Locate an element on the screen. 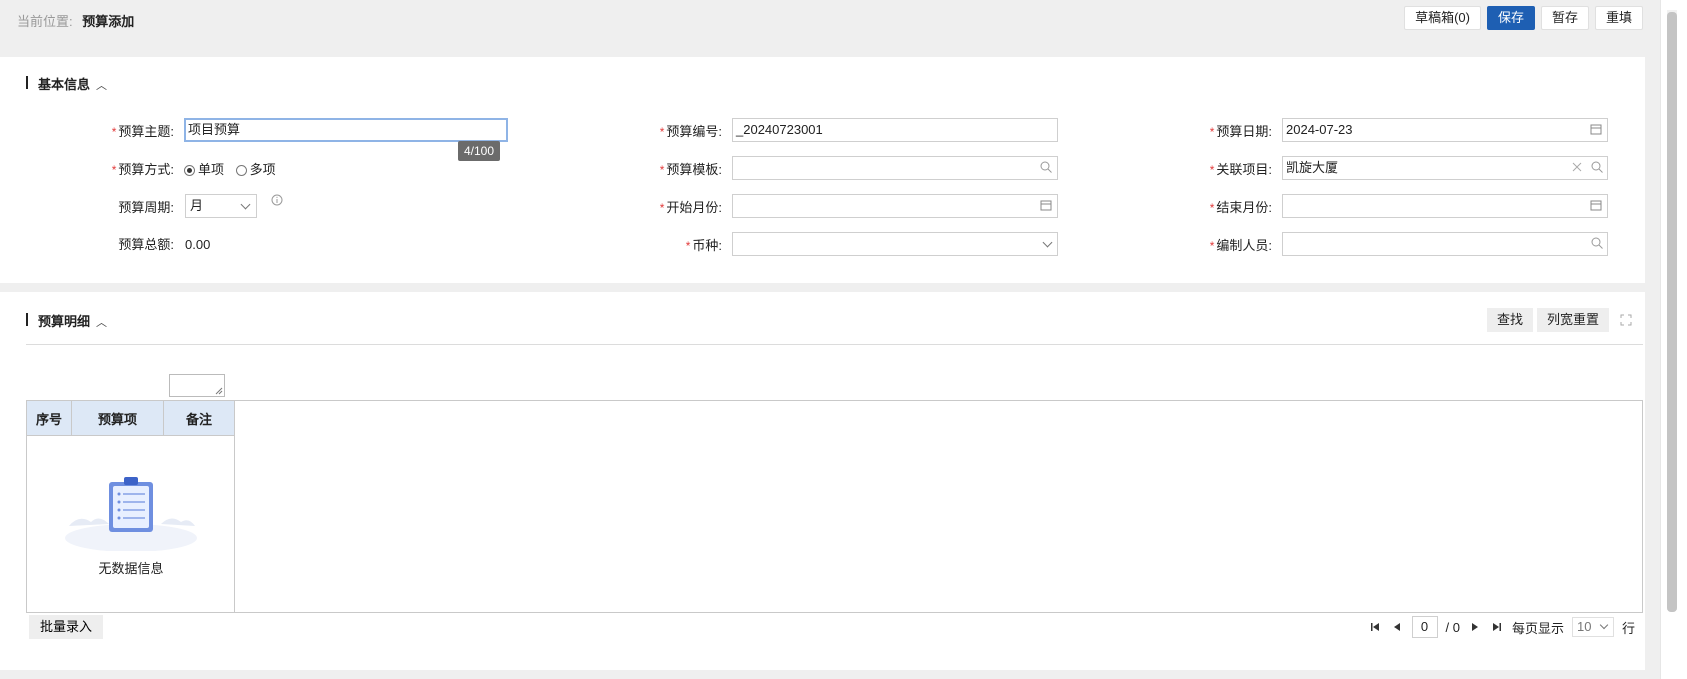  empty-state: 无数据信息 is located at coordinates (131, 524).